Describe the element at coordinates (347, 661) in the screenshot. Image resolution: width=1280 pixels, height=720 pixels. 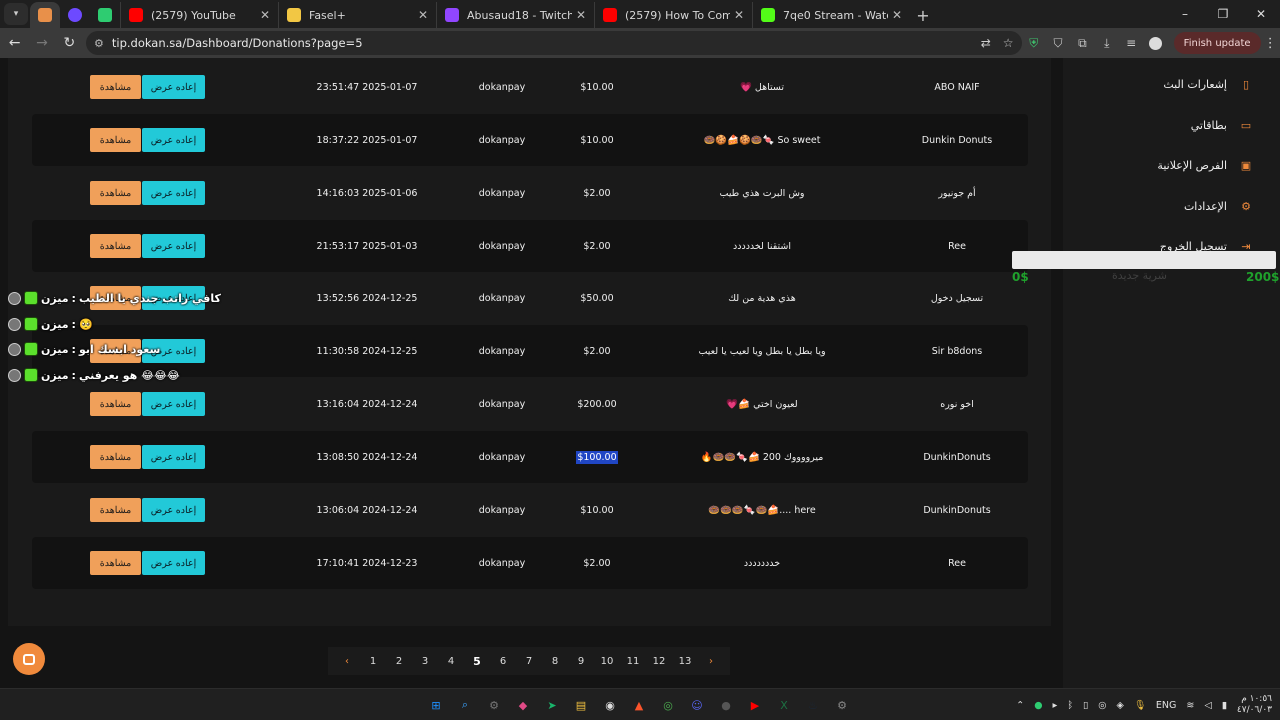
I see `prev-page-button: ‹` at that location.